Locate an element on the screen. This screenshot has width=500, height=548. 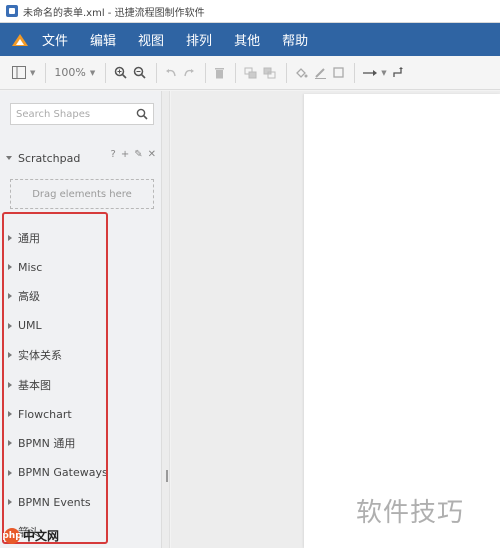
zoom-out-button is located at coordinates (139, 73).